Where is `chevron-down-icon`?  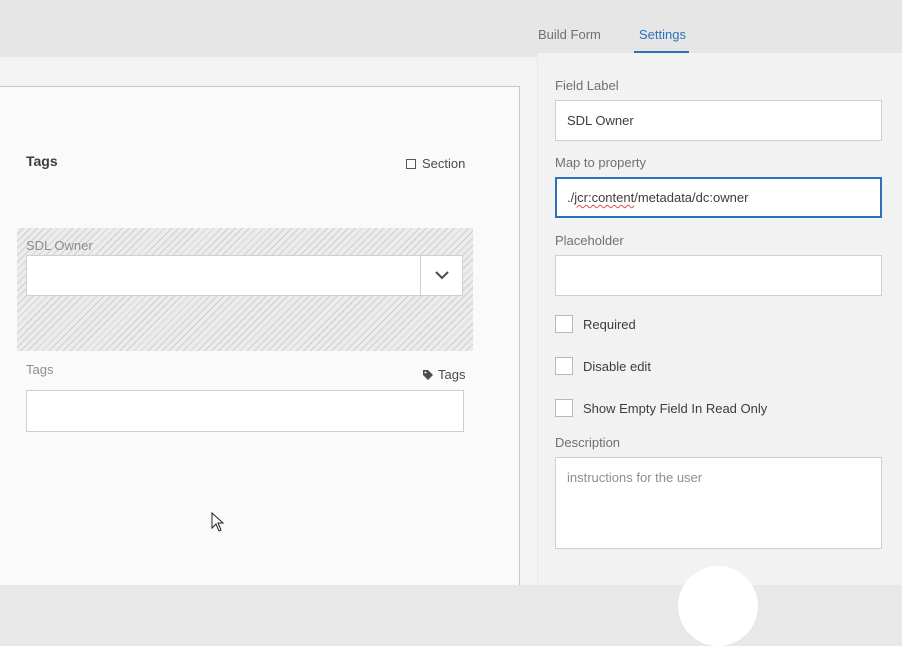
chevron-down-icon is located at coordinates (441, 275).